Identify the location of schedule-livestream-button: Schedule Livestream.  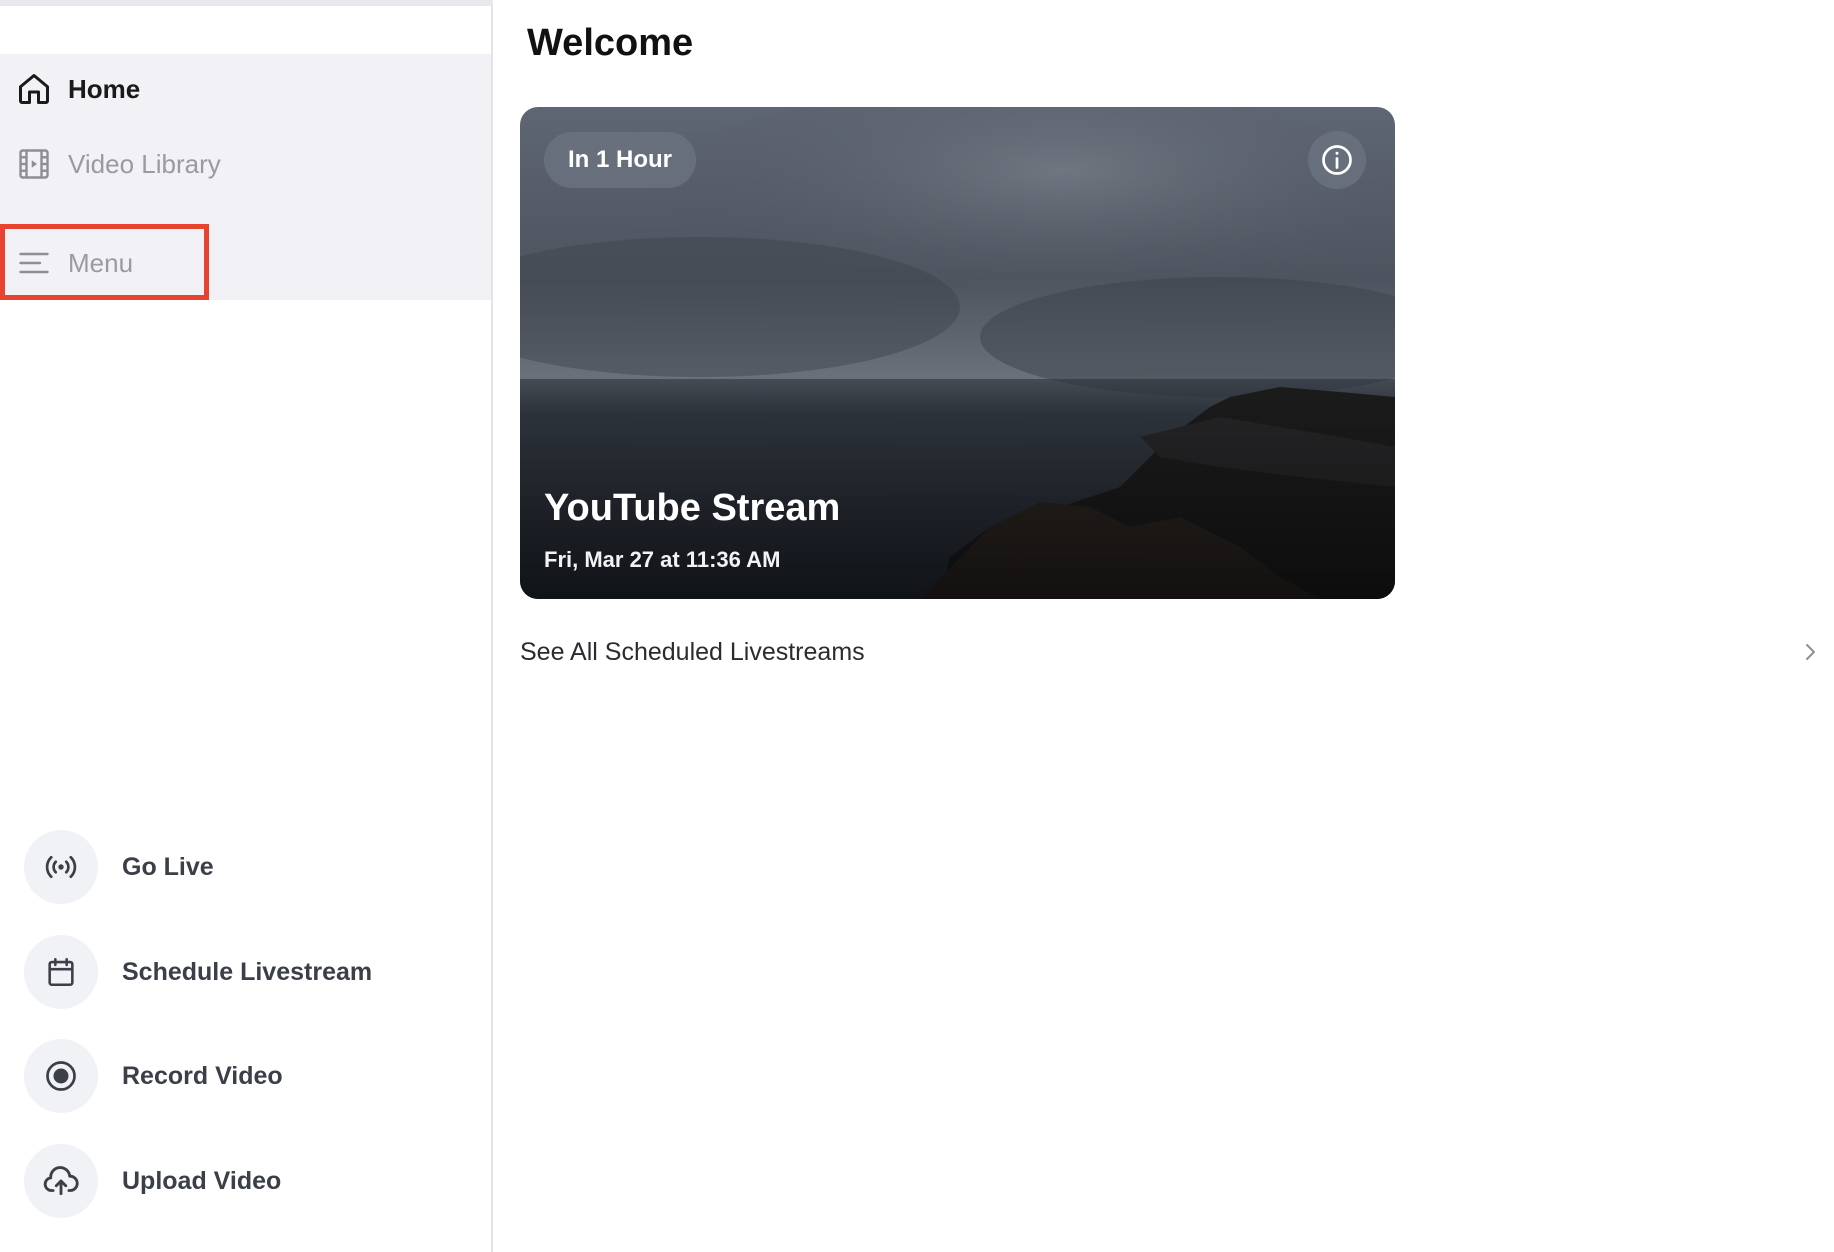
(198, 972).